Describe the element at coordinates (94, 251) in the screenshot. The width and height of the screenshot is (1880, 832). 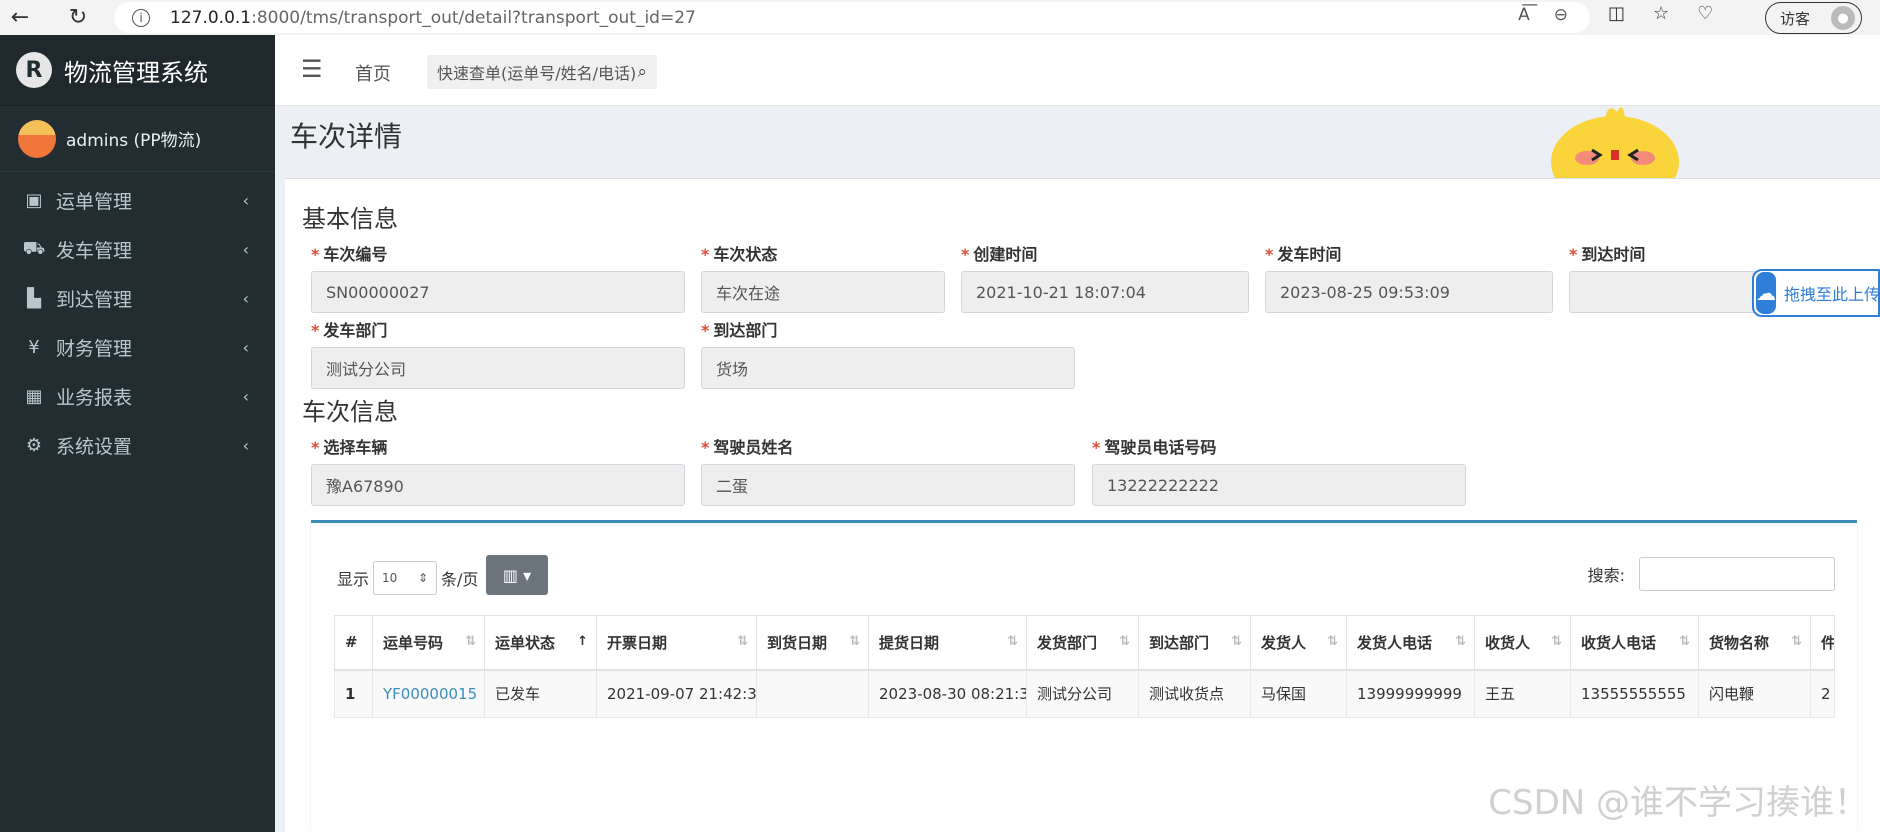
I see `sidebar-item-label: 发车管理` at that location.